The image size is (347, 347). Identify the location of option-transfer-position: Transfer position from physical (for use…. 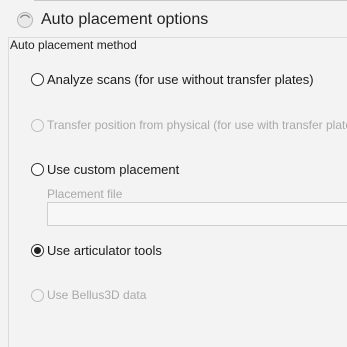
(189, 125).